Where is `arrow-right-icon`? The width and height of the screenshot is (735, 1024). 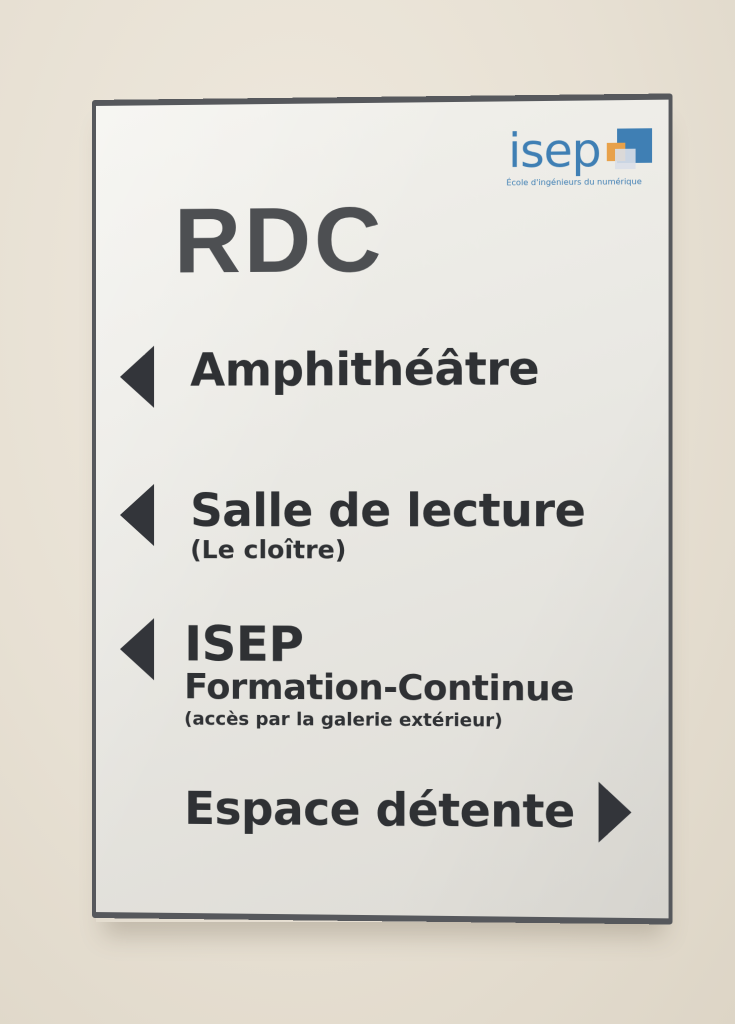
arrow-right-icon is located at coordinates (615, 812).